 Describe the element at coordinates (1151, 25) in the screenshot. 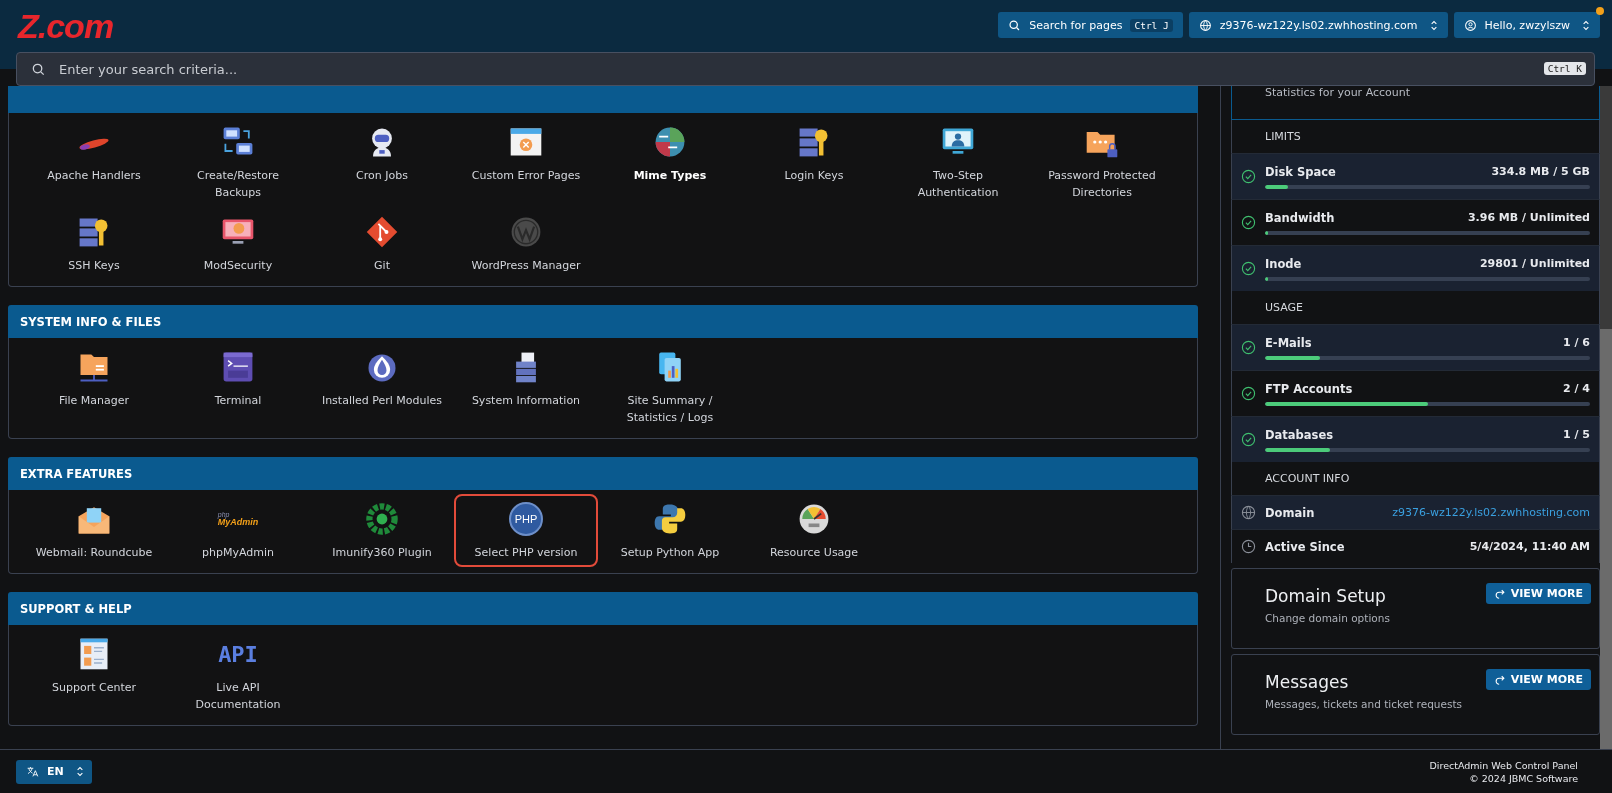

I see `shortcut-key: Ctrl J` at that location.